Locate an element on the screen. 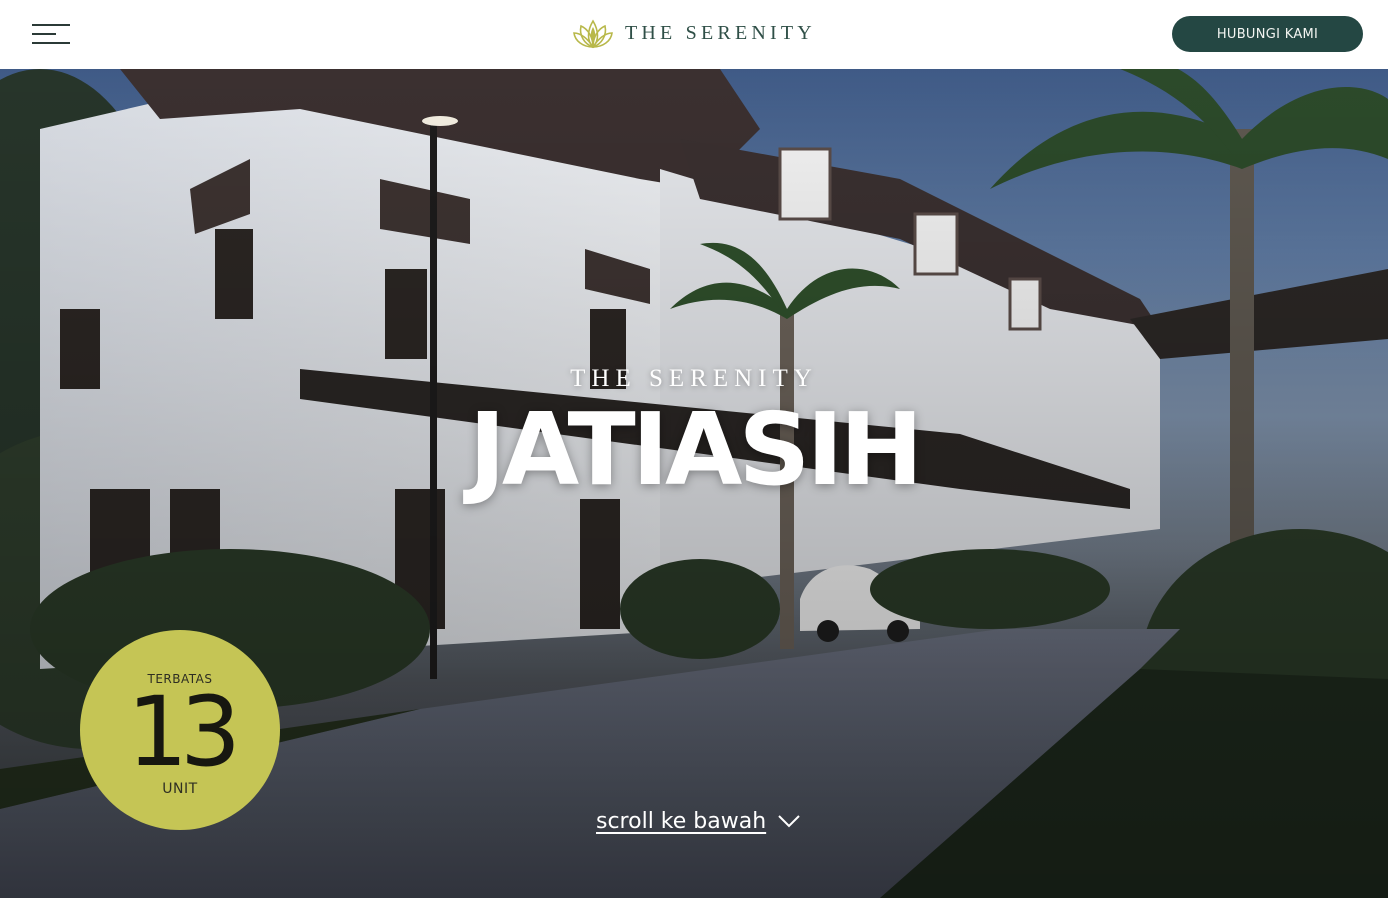 The height and width of the screenshot is (898, 1388). brand-name: THE SERENITY is located at coordinates (720, 32).